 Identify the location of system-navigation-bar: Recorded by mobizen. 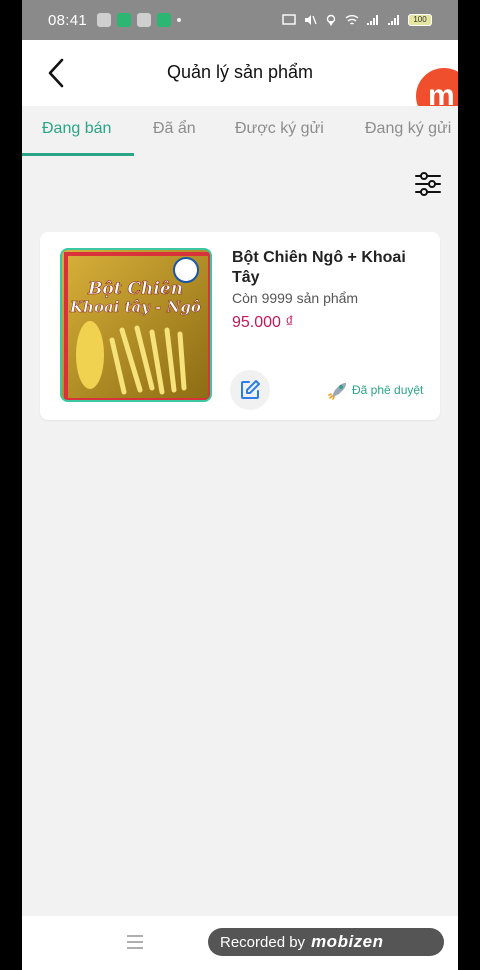
(240, 943).